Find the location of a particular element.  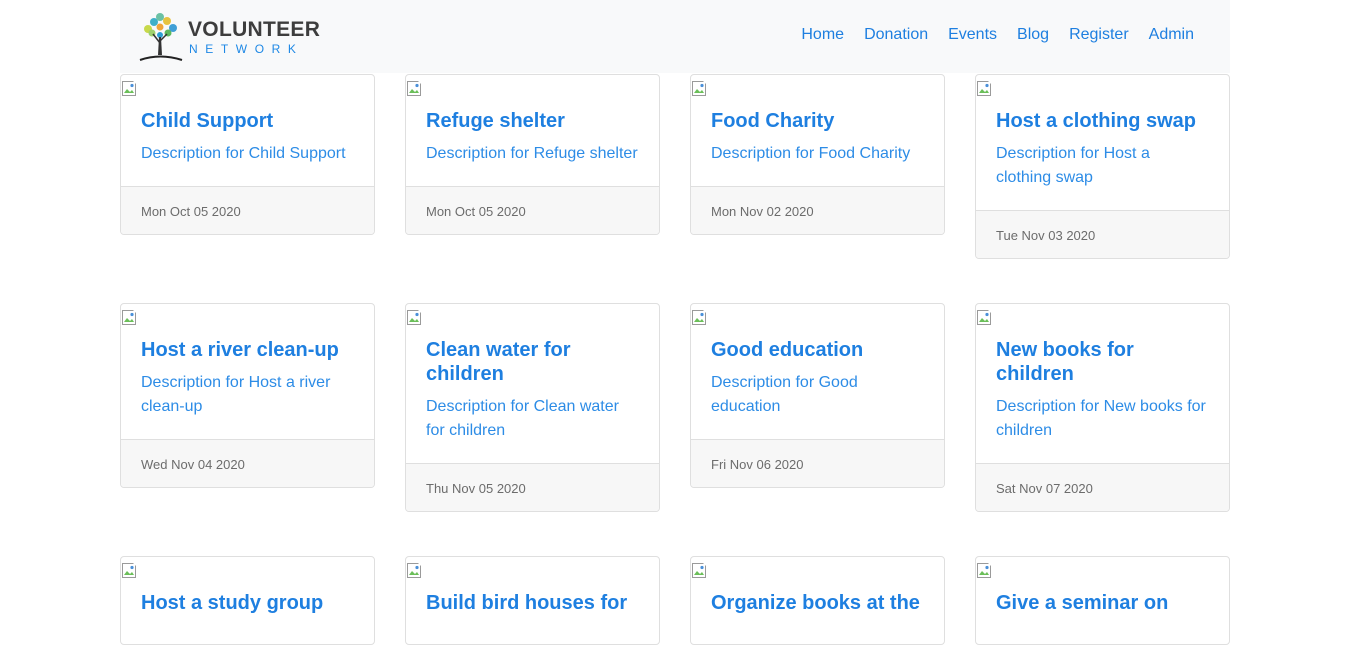

card-body: Organize books at the is located at coordinates (817, 611).